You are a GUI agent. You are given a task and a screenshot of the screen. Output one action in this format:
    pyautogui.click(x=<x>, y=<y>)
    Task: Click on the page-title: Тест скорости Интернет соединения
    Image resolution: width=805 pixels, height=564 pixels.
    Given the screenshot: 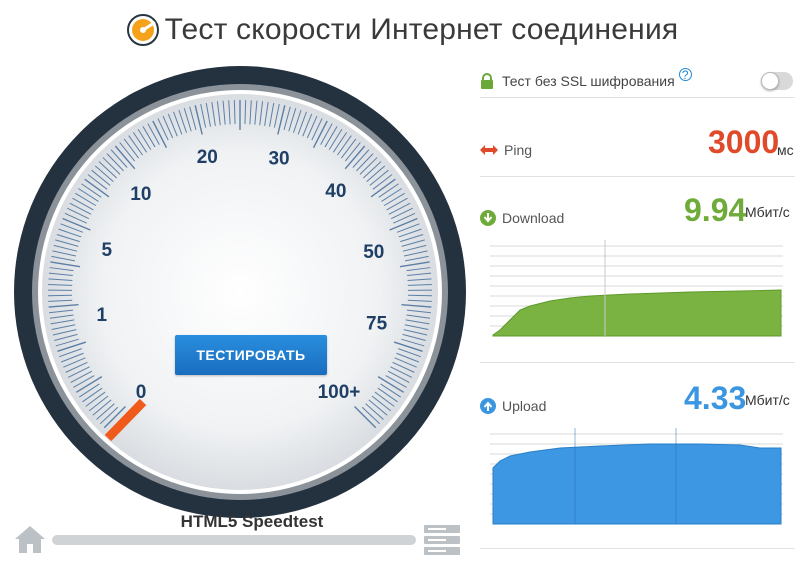 What is the action you would take?
    pyautogui.click(x=421, y=29)
    